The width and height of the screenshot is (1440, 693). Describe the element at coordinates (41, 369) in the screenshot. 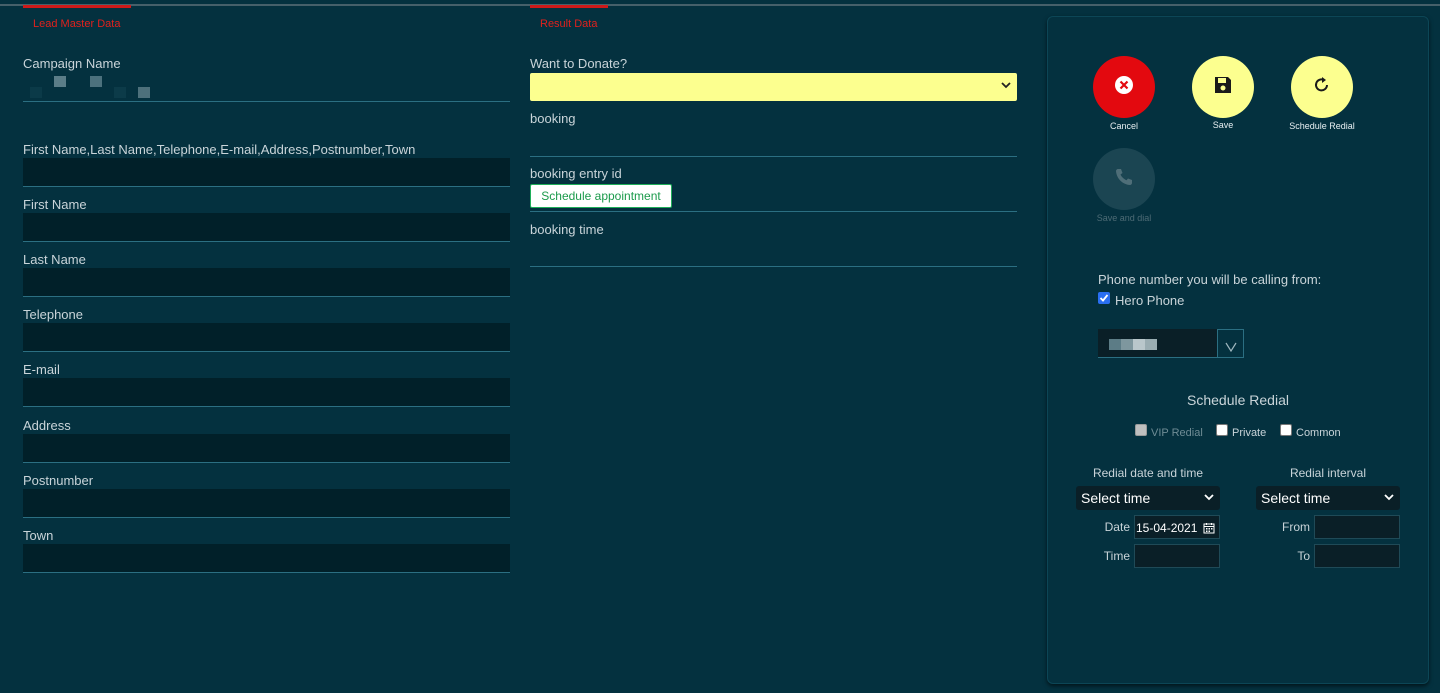

I see `email-label: E-mail` at that location.